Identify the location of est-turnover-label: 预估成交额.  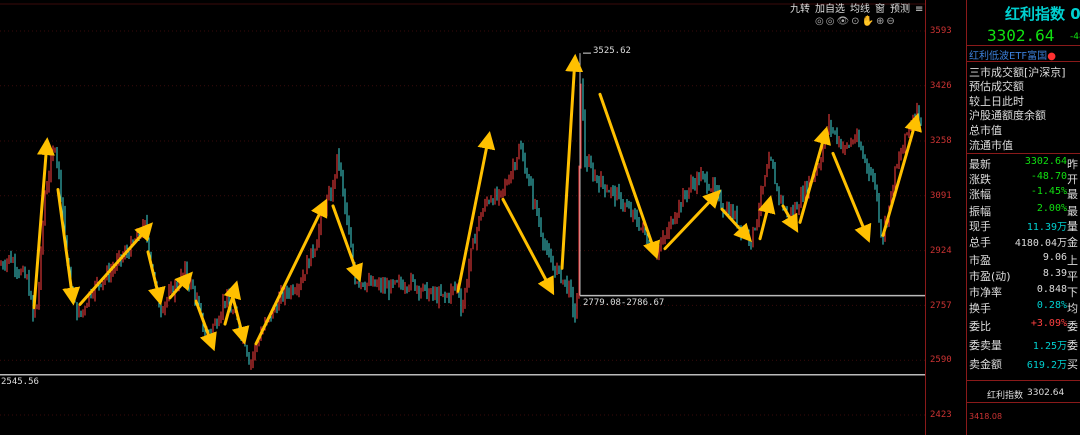
(996, 86).